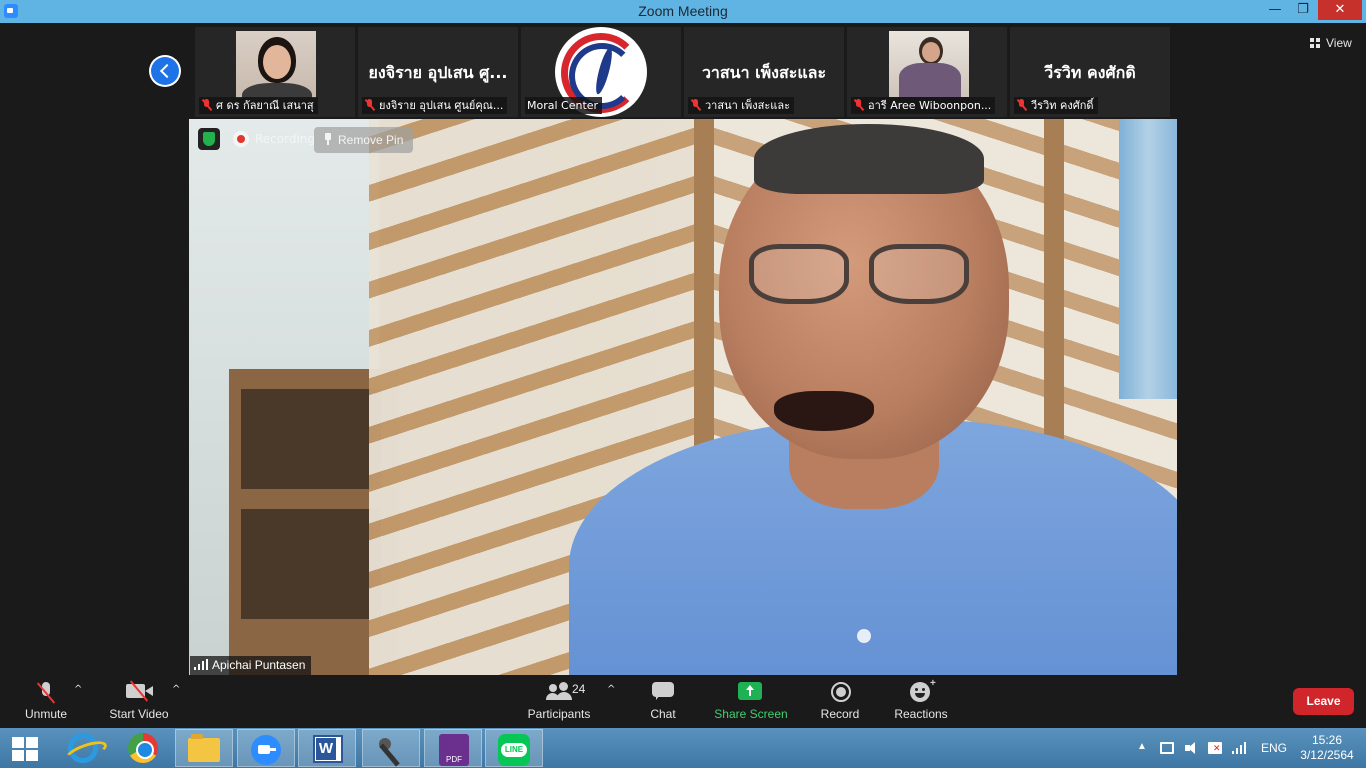  I want to click on record-button: Record, so click(840, 702).